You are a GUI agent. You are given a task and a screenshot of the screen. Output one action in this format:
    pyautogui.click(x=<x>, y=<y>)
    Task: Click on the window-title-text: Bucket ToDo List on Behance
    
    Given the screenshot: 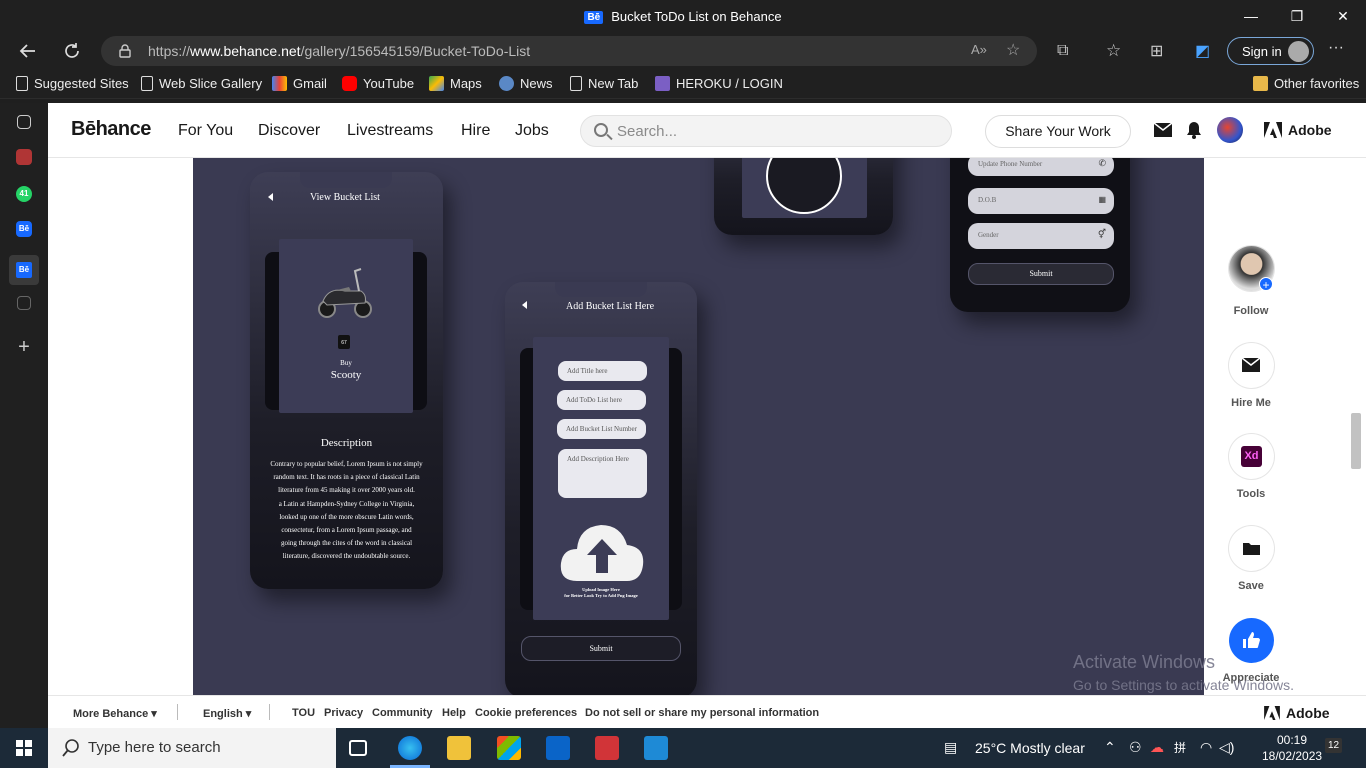 What is the action you would take?
    pyautogui.click(x=696, y=16)
    